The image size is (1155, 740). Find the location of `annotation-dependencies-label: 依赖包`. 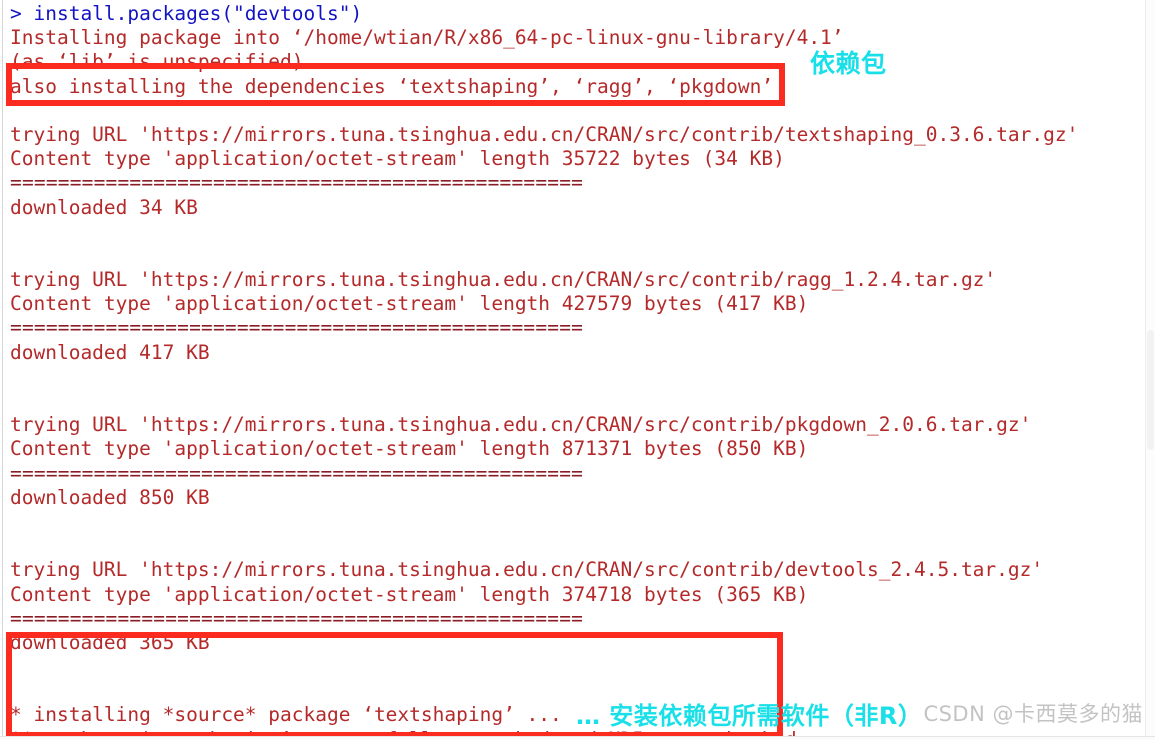

annotation-dependencies-label: 依赖包 is located at coordinates (848, 63).